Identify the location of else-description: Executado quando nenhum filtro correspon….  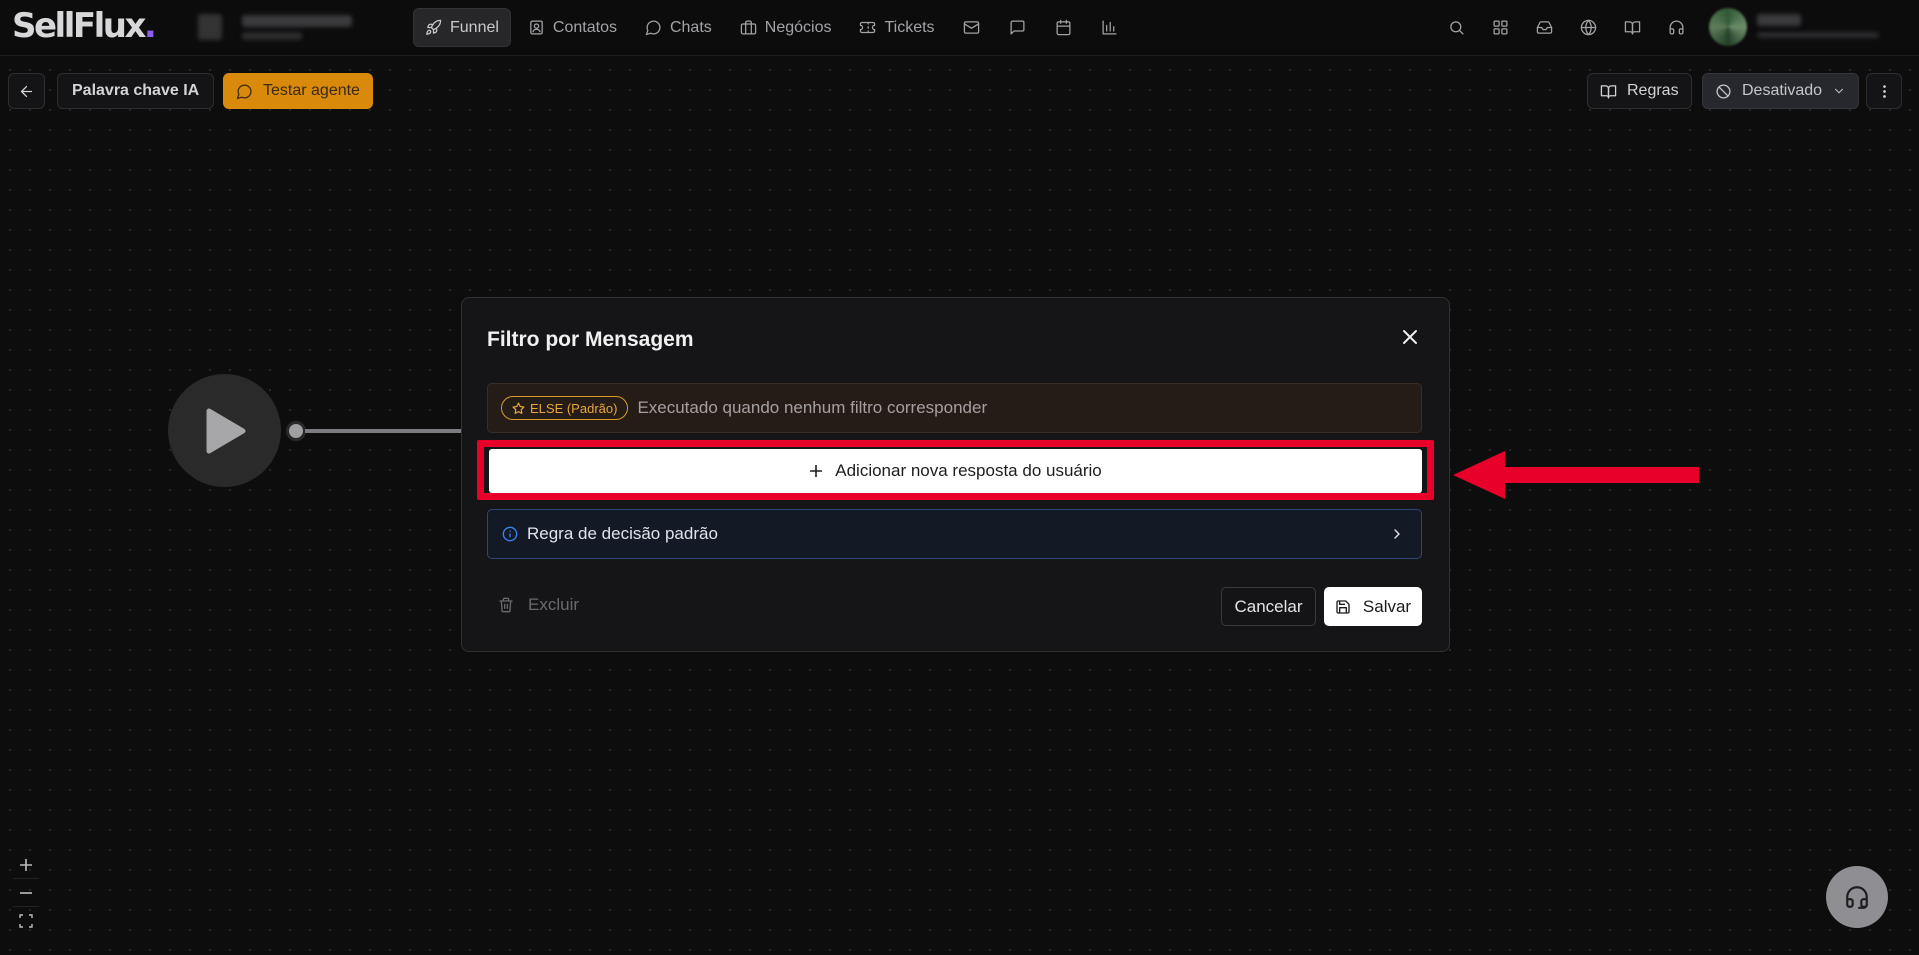
(812, 407).